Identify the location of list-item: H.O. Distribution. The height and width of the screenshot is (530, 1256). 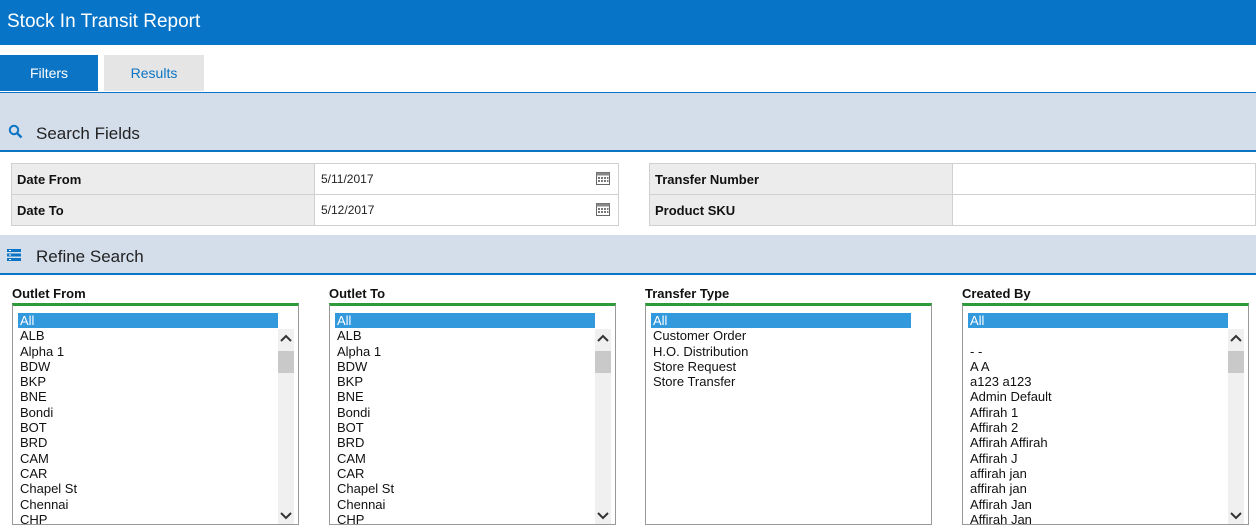
(781, 351).